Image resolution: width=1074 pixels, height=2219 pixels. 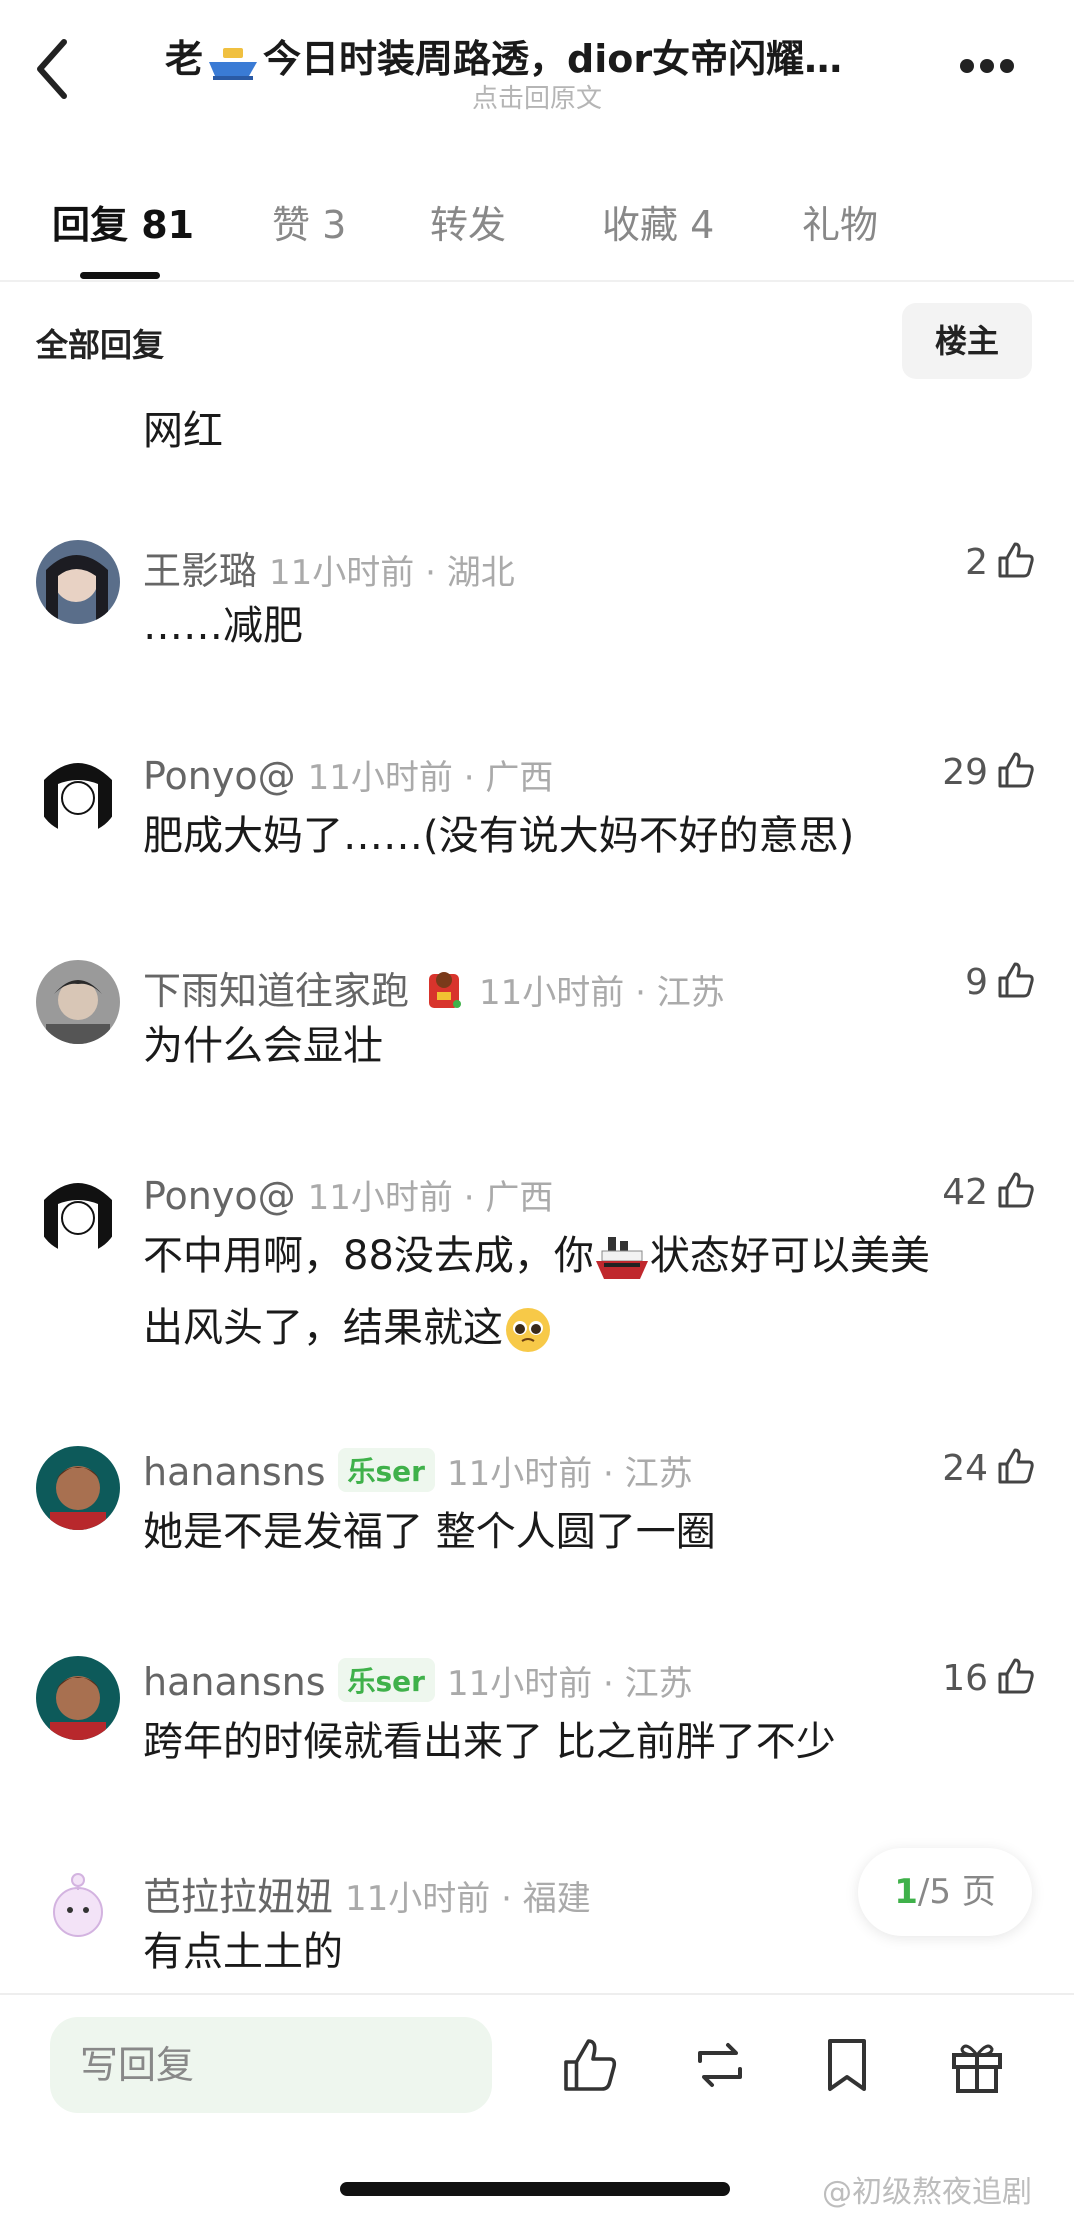 What do you see at coordinates (100, 345) in the screenshot?
I see `all-replies-heading: 全部回复` at bounding box center [100, 345].